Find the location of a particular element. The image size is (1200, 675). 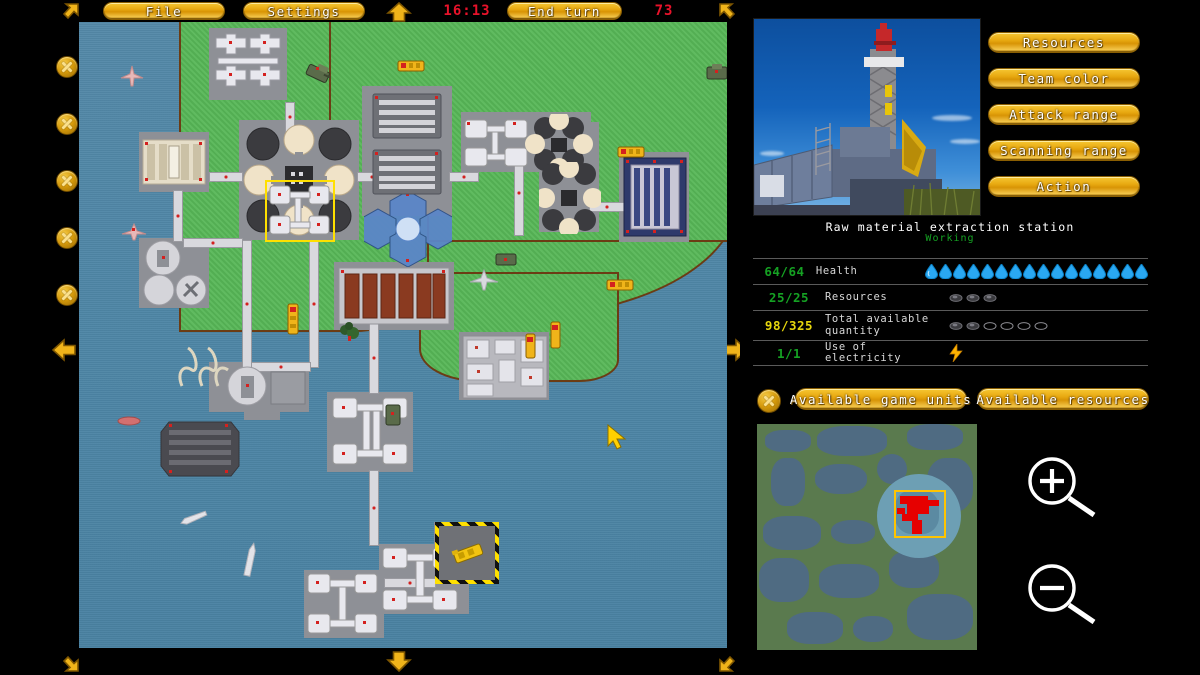

scanning-range-button: Scanning range is located at coordinates (1064, 150).